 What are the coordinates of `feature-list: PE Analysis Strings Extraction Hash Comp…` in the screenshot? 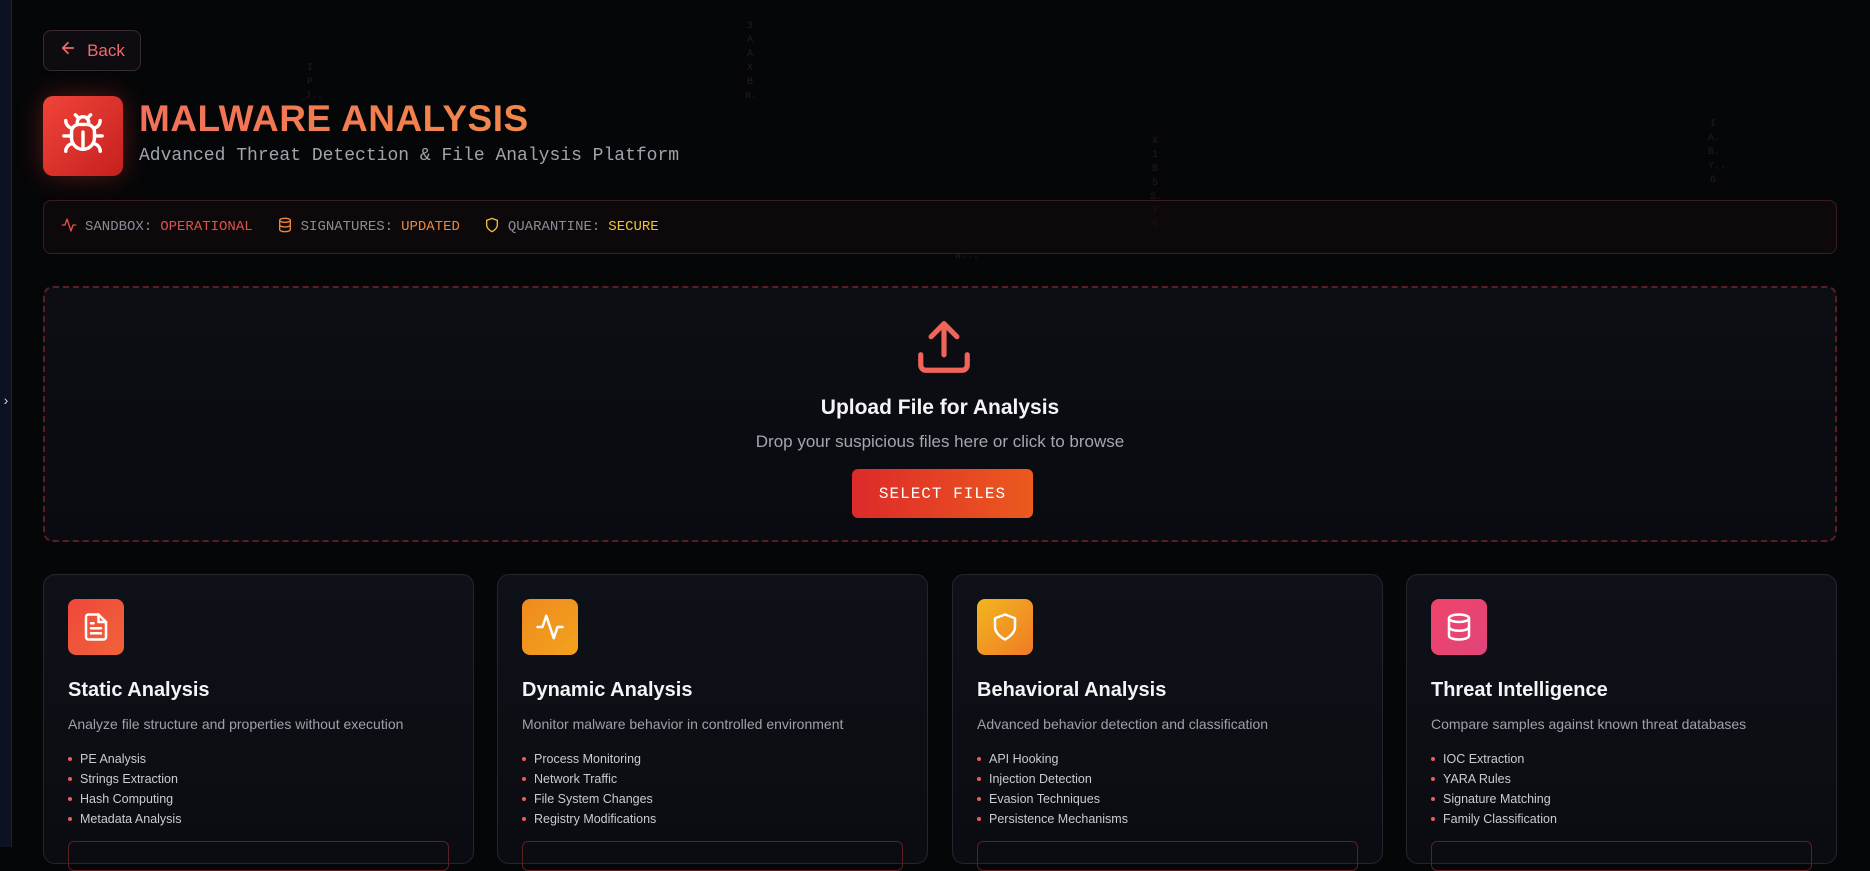 It's located at (124, 789).